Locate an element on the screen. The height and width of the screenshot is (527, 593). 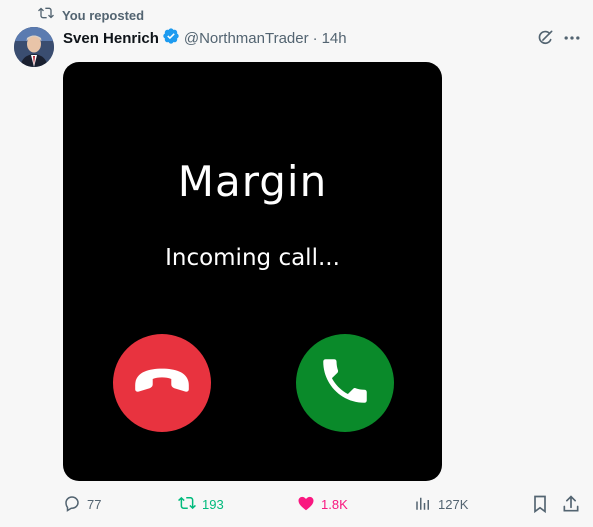
views-button: 127K is located at coordinates (441, 504).